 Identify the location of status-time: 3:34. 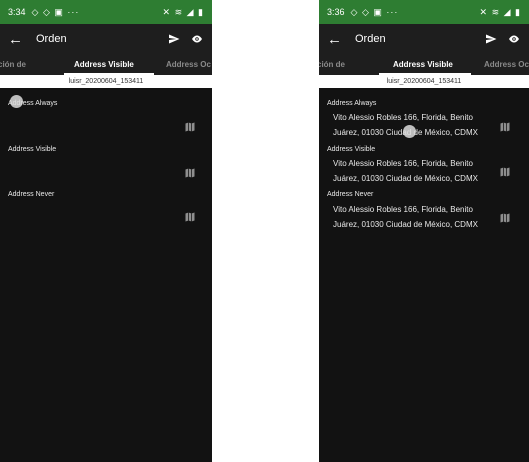
(17, 12).